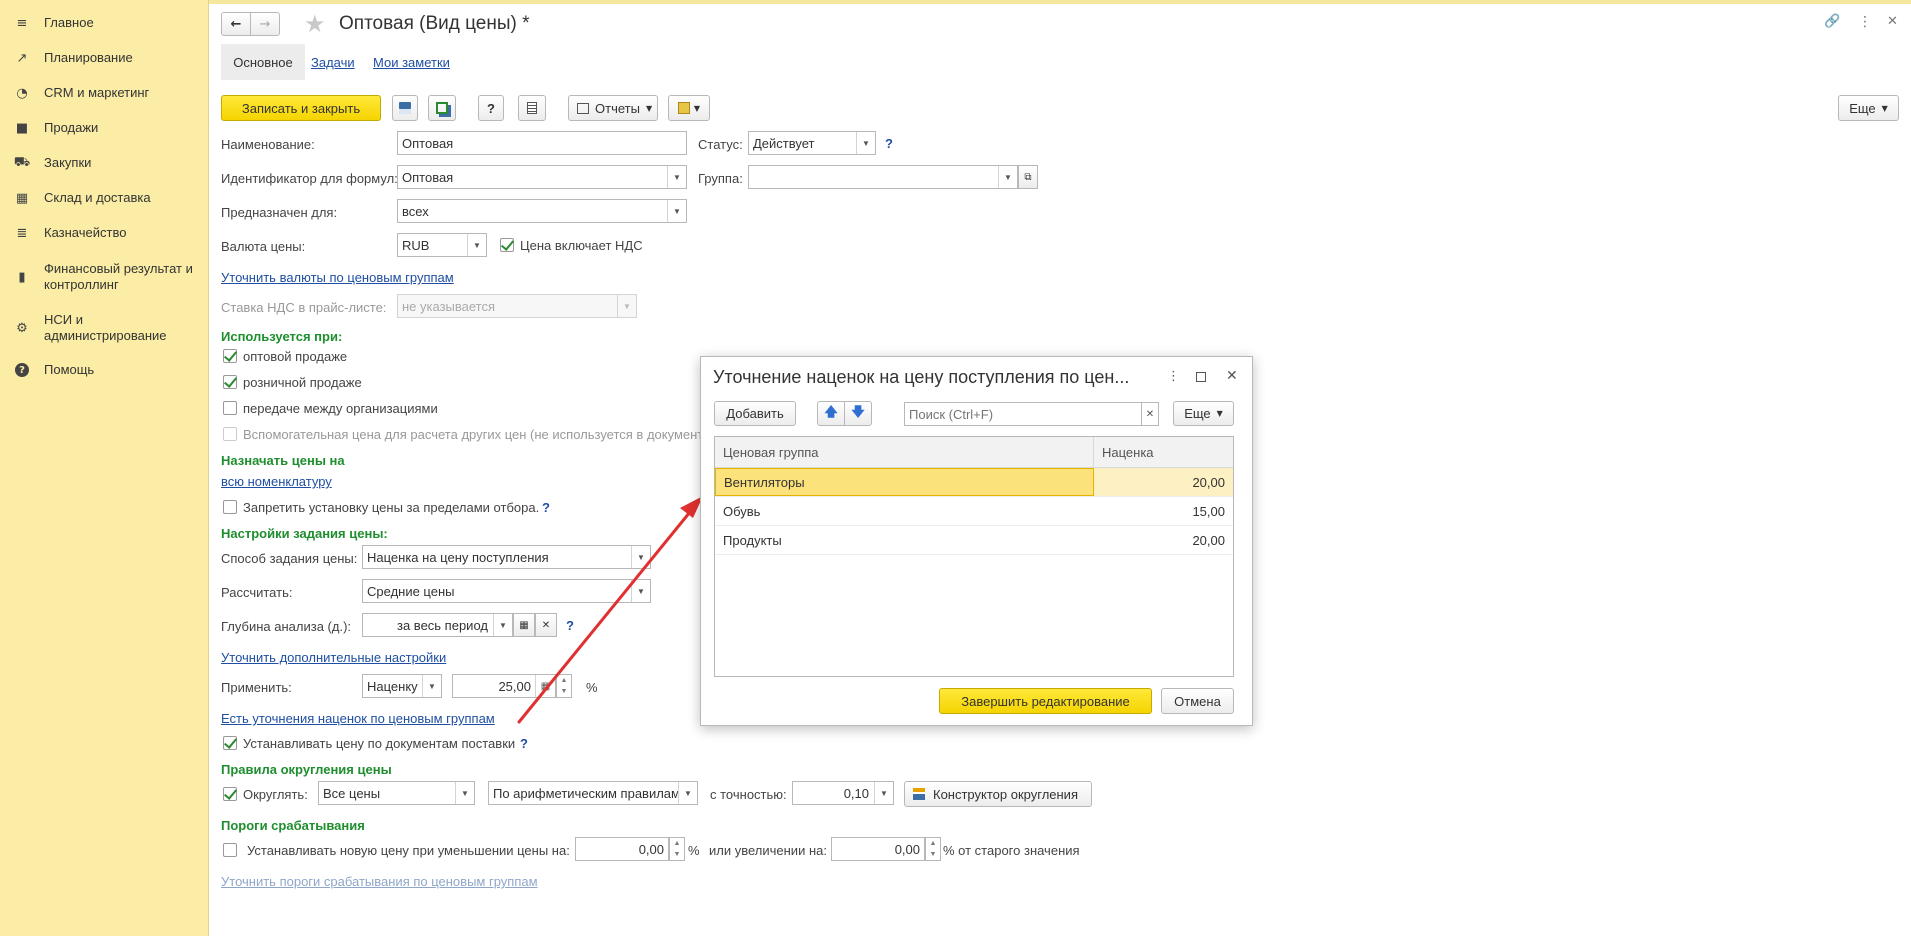 This screenshot has height=936, width=1911. Describe the element at coordinates (491, 108) in the screenshot. I see `help-button: ?` at that location.